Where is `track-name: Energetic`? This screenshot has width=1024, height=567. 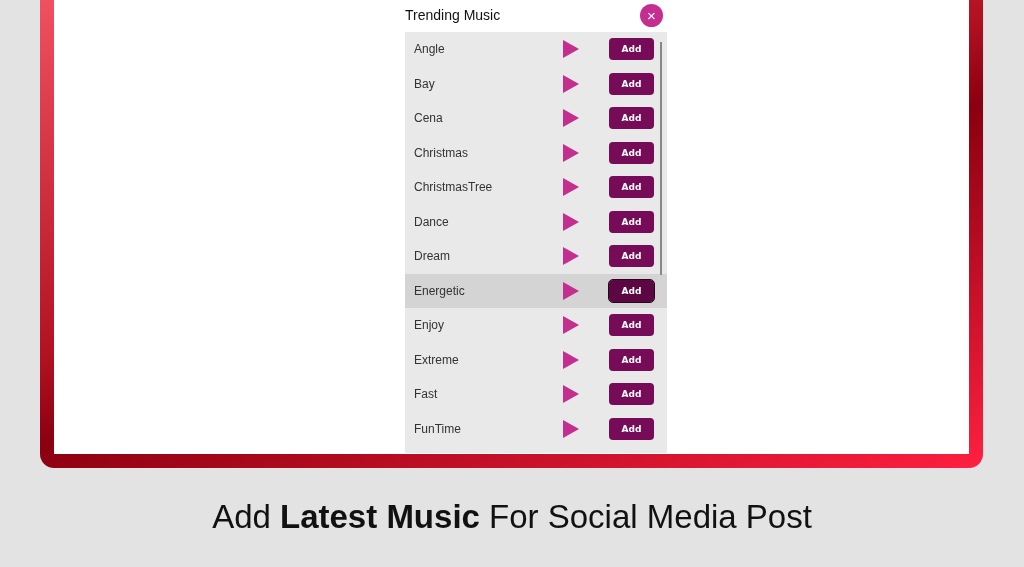
track-name: Energetic is located at coordinates (440, 290).